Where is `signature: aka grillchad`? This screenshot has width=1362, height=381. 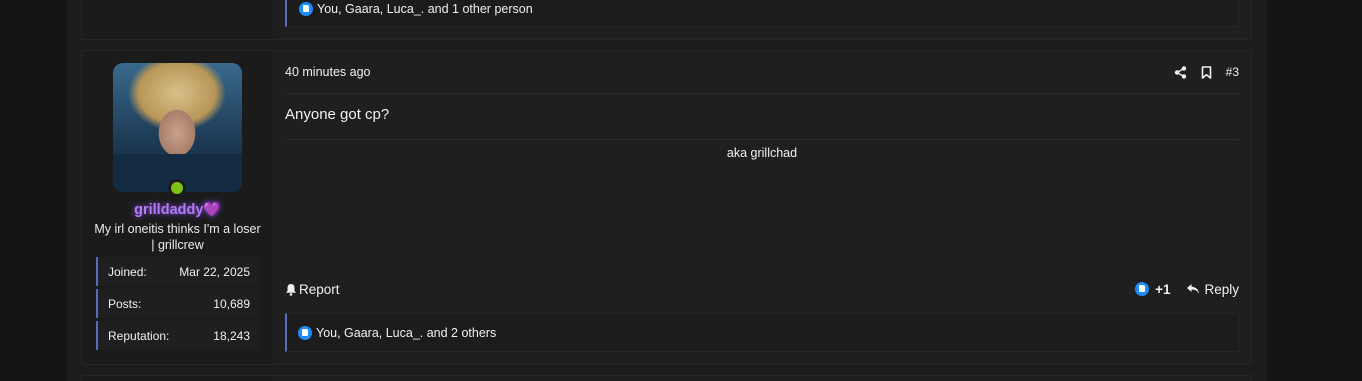
signature: aka grillchad is located at coordinates (762, 153).